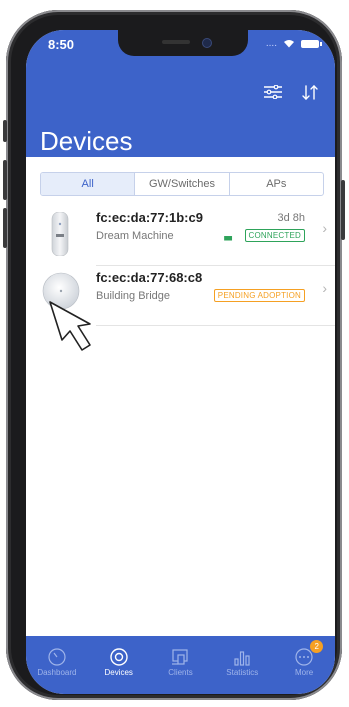 This screenshot has width=349, height=707. Describe the element at coordinates (242, 657) in the screenshot. I see `statistics-icon` at that location.